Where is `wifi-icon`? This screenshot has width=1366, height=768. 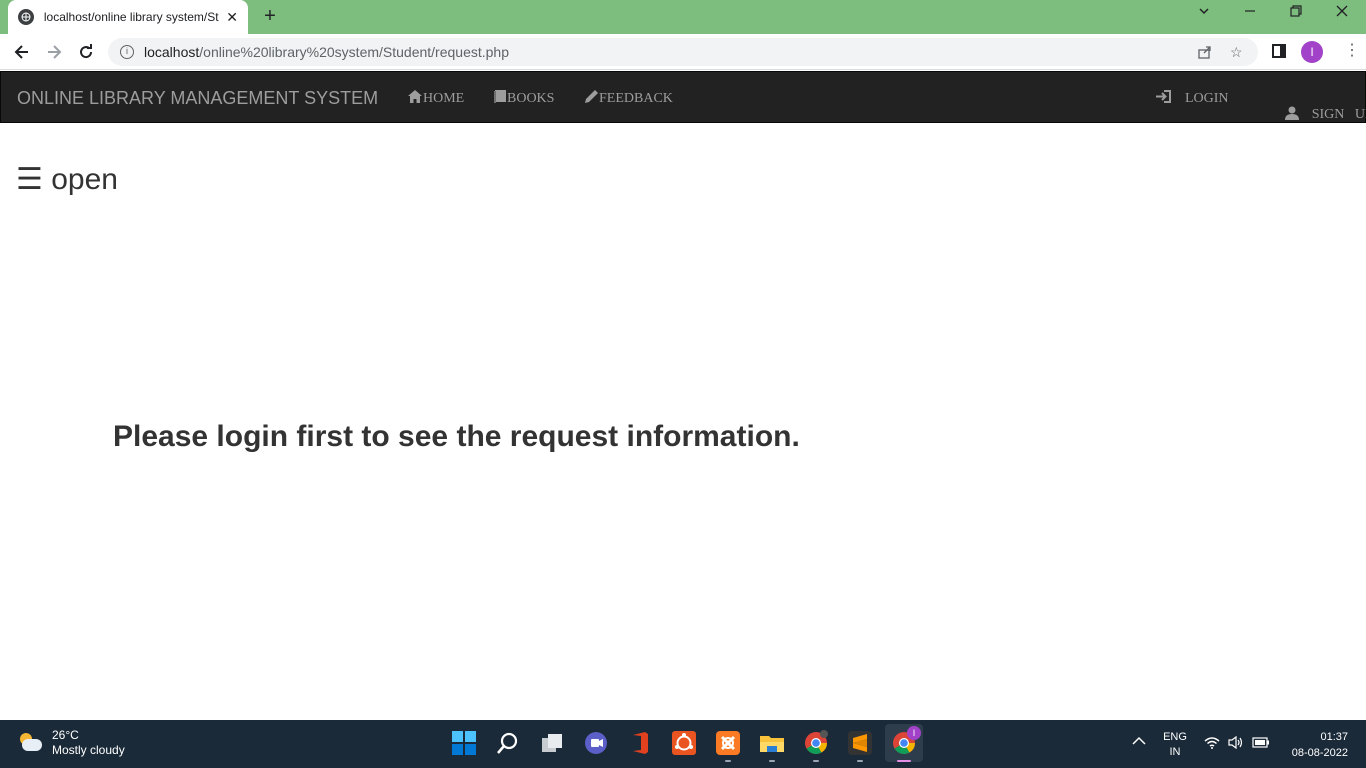 wifi-icon is located at coordinates (1212, 744).